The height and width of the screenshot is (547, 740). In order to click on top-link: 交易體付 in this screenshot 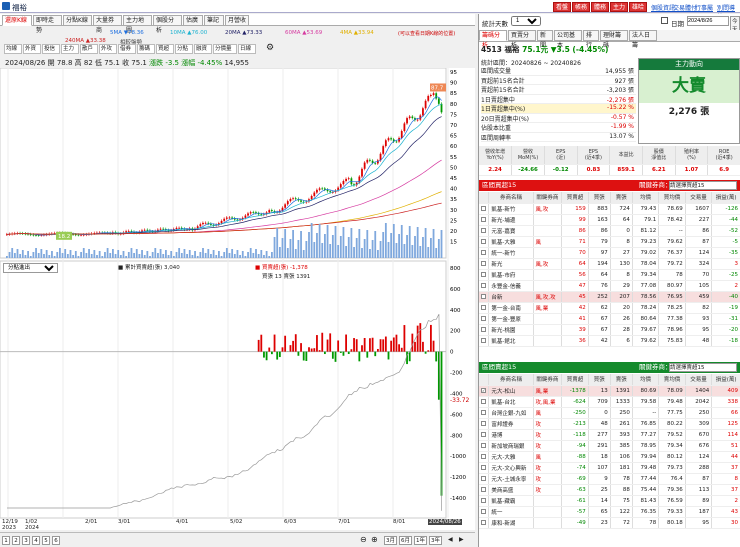, I will do `click(685, 7)`.